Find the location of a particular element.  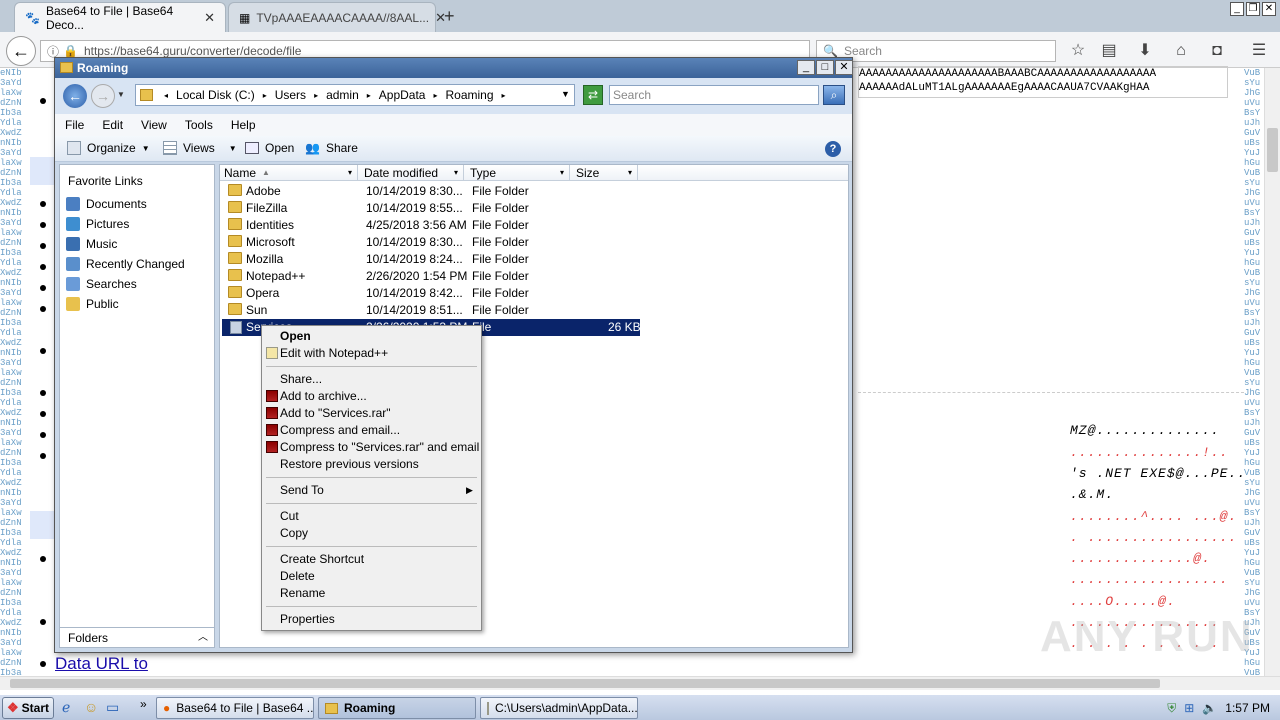

menu-tools: Tools is located at coordinates (199, 125).